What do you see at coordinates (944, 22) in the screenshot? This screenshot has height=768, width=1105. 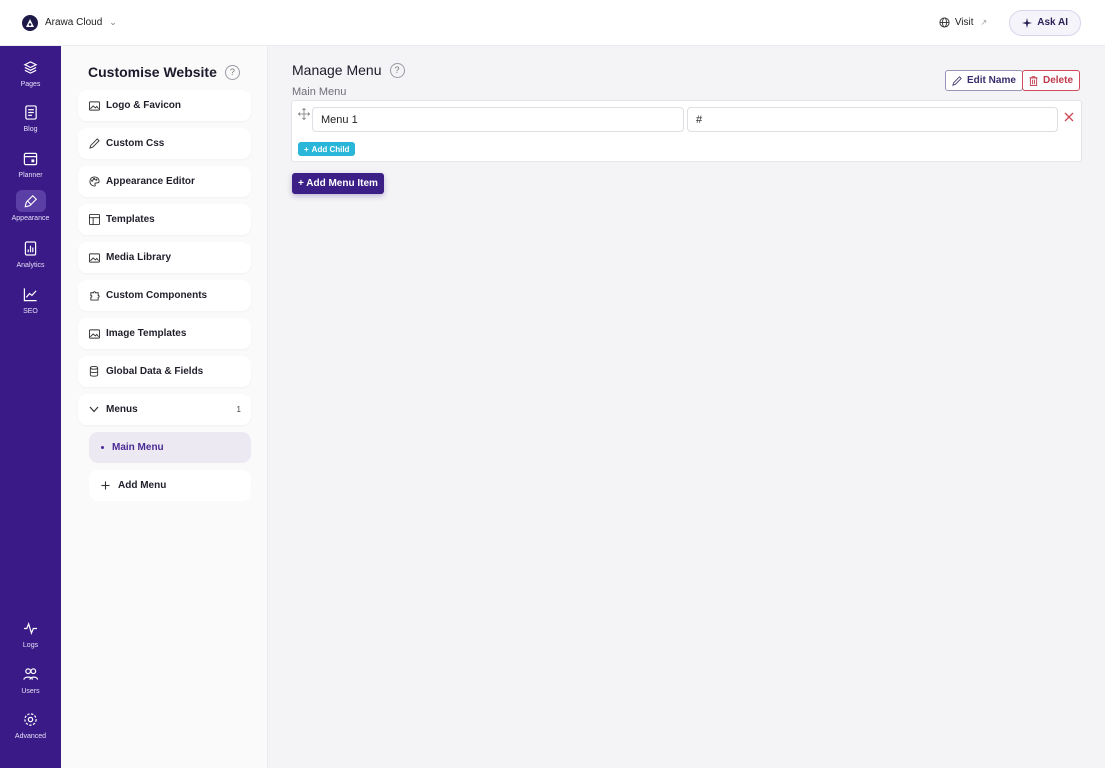 I see `globe-icon` at bounding box center [944, 22].